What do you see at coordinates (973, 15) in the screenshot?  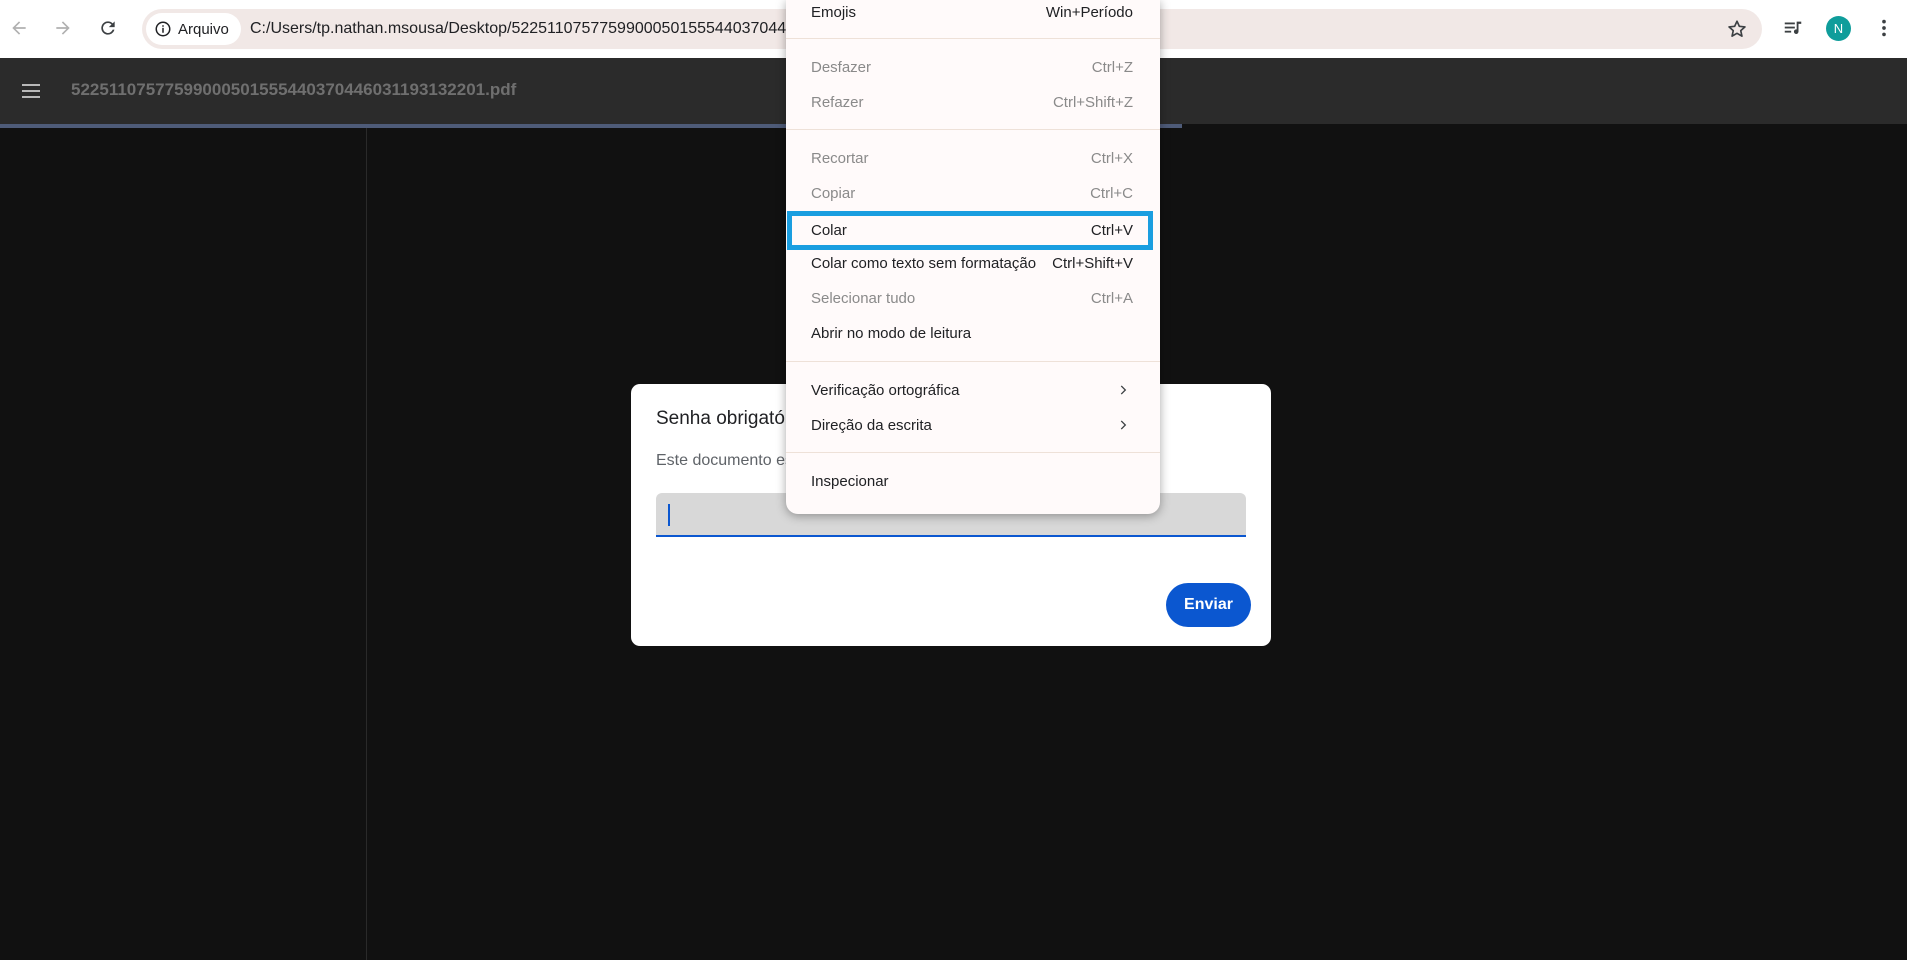 I see `menu-item-emojis: Emojis Win+Período` at bounding box center [973, 15].